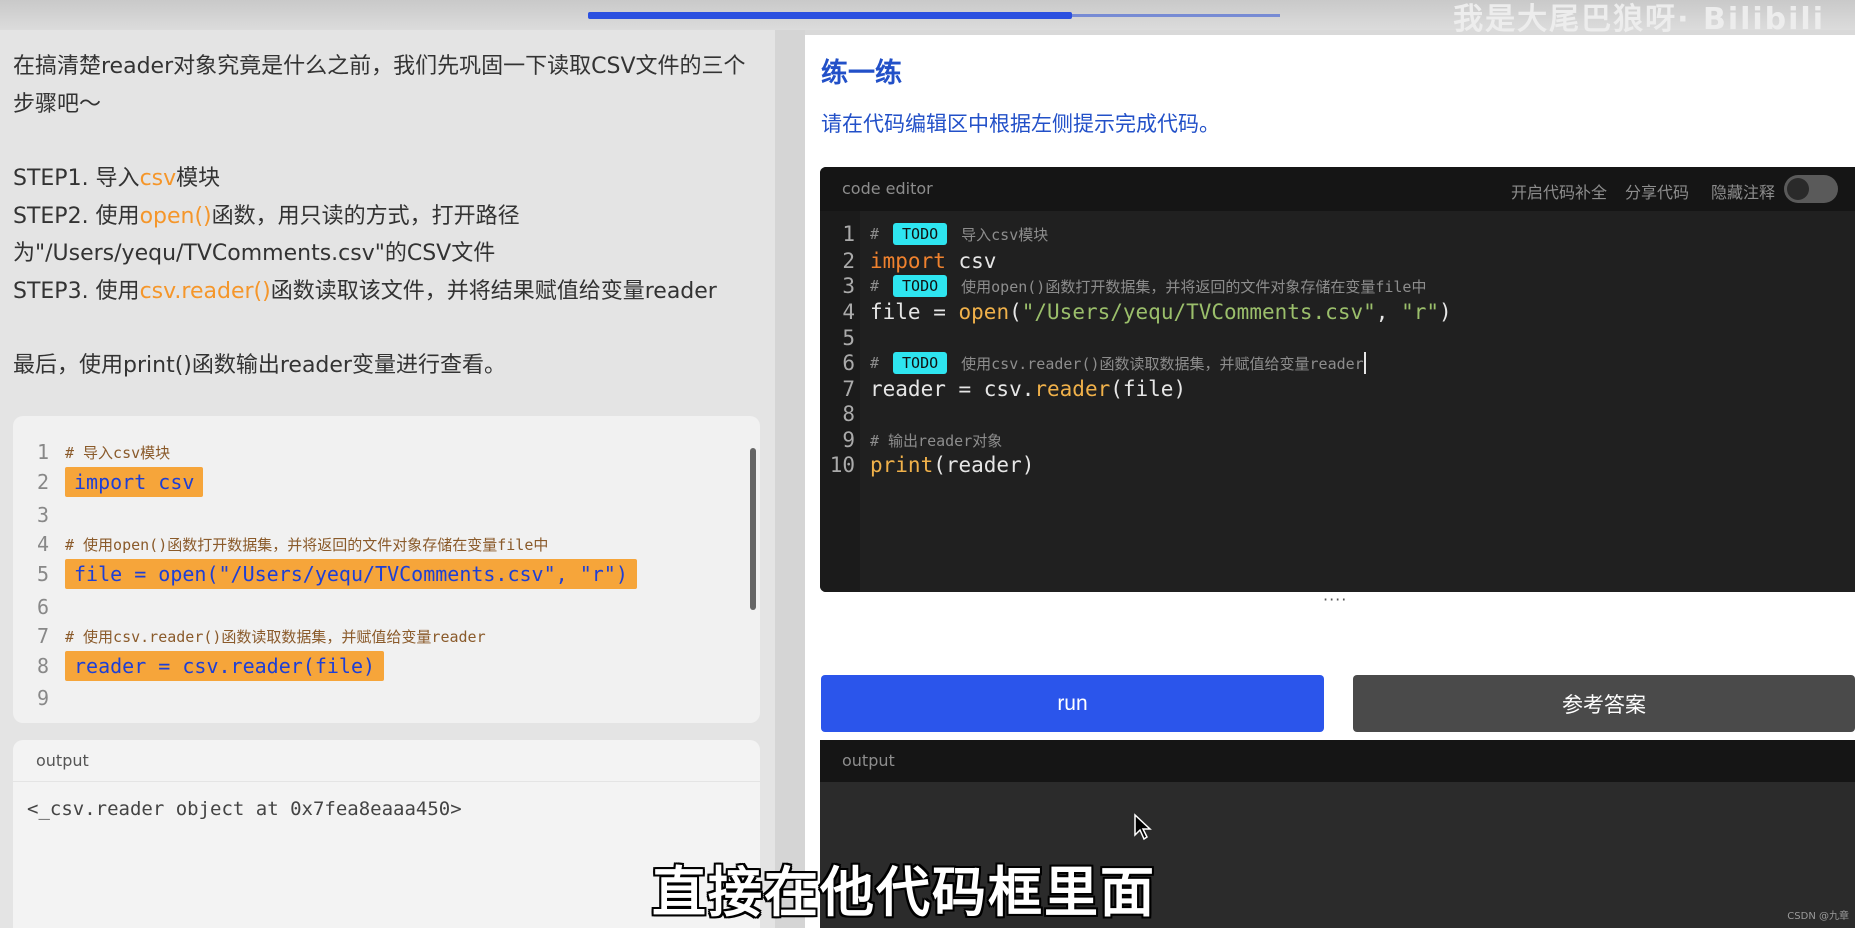 This screenshot has width=1855, height=928. Describe the element at coordinates (1657, 191) in the screenshot. I see `share-code-button: 分享代码` at that location.